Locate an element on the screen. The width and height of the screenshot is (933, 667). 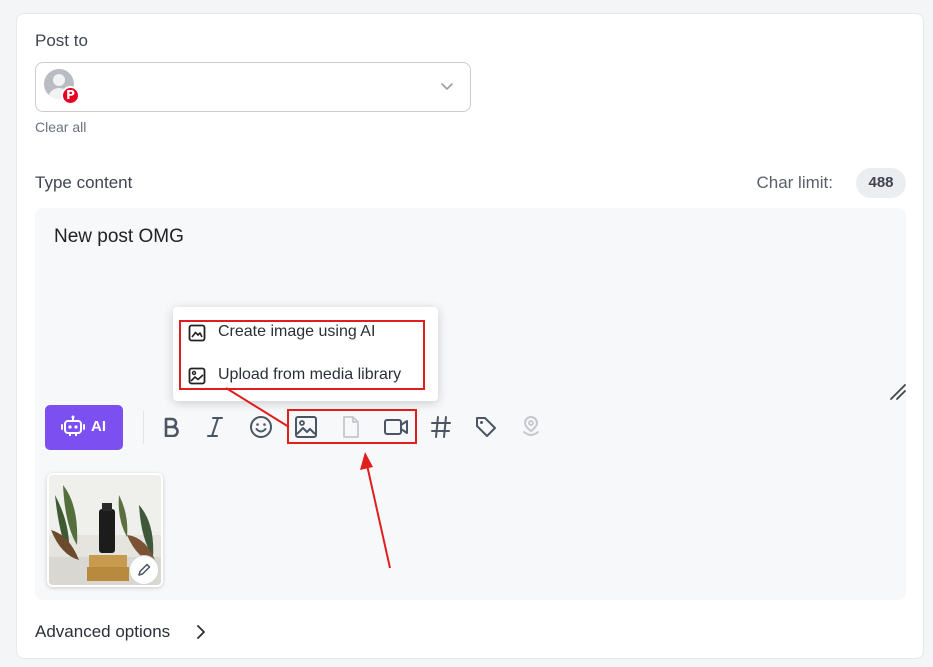
arrow-line is located at coordinates (378, 516).